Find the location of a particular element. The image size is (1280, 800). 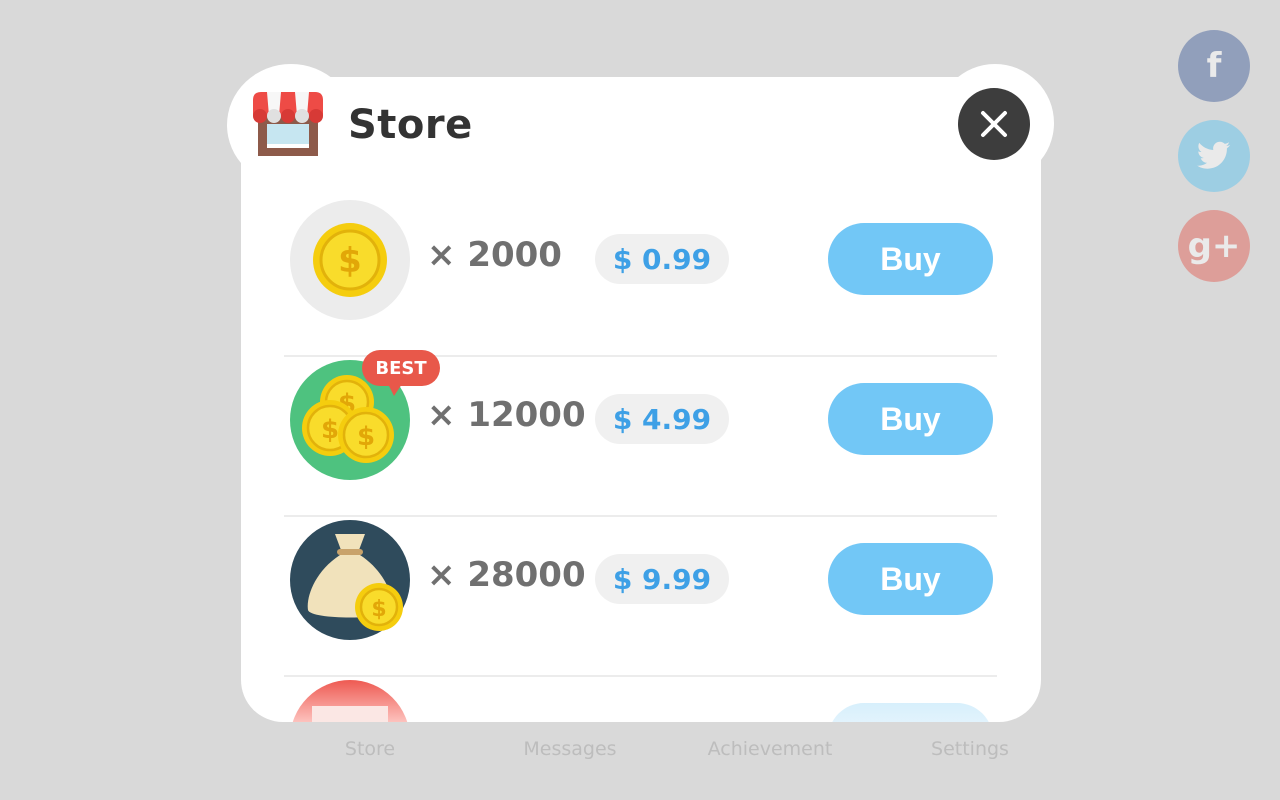

social-bar: f g+ is located at coordinates (1214, 156).